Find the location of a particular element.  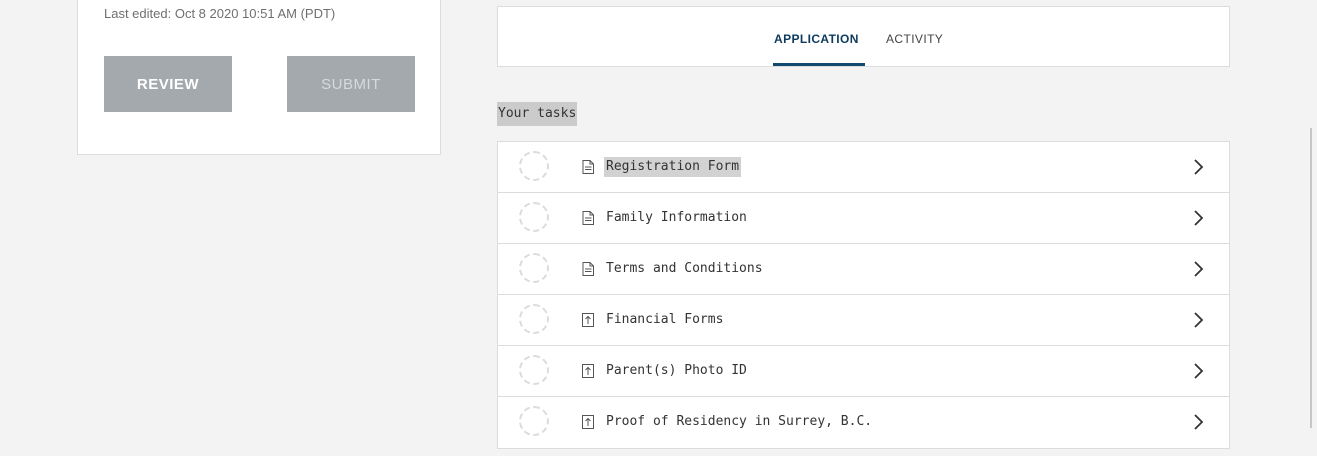

tasks-heading: Your tasks is located at coordinates (537, 114).